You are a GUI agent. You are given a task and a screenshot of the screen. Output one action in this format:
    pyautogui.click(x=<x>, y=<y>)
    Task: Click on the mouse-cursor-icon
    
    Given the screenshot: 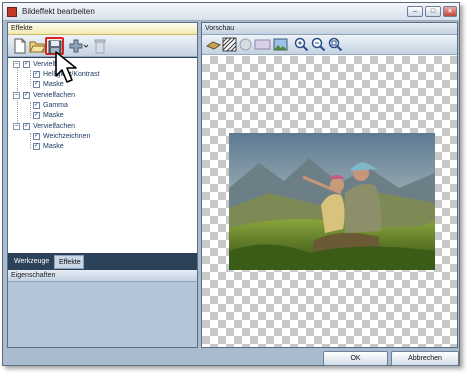 What is the action you would take?
    pyautogui.click(x=67, y=68)
    